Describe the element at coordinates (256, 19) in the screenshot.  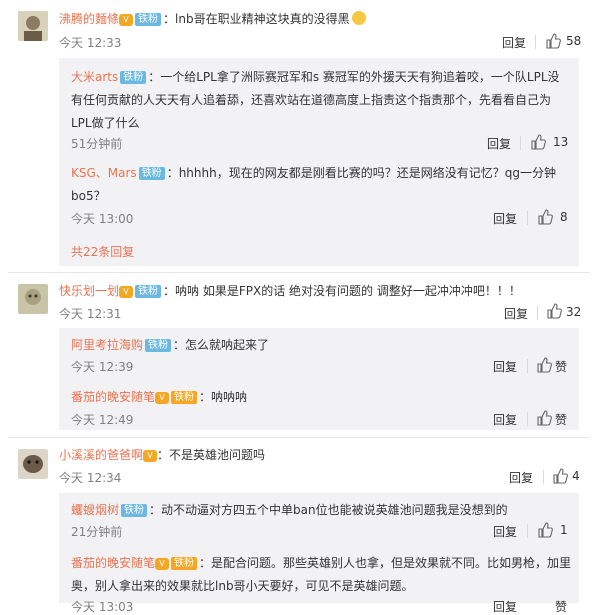
I see `comment-text: ：lnb哥在职业精神这块真的没得黑` at that location.